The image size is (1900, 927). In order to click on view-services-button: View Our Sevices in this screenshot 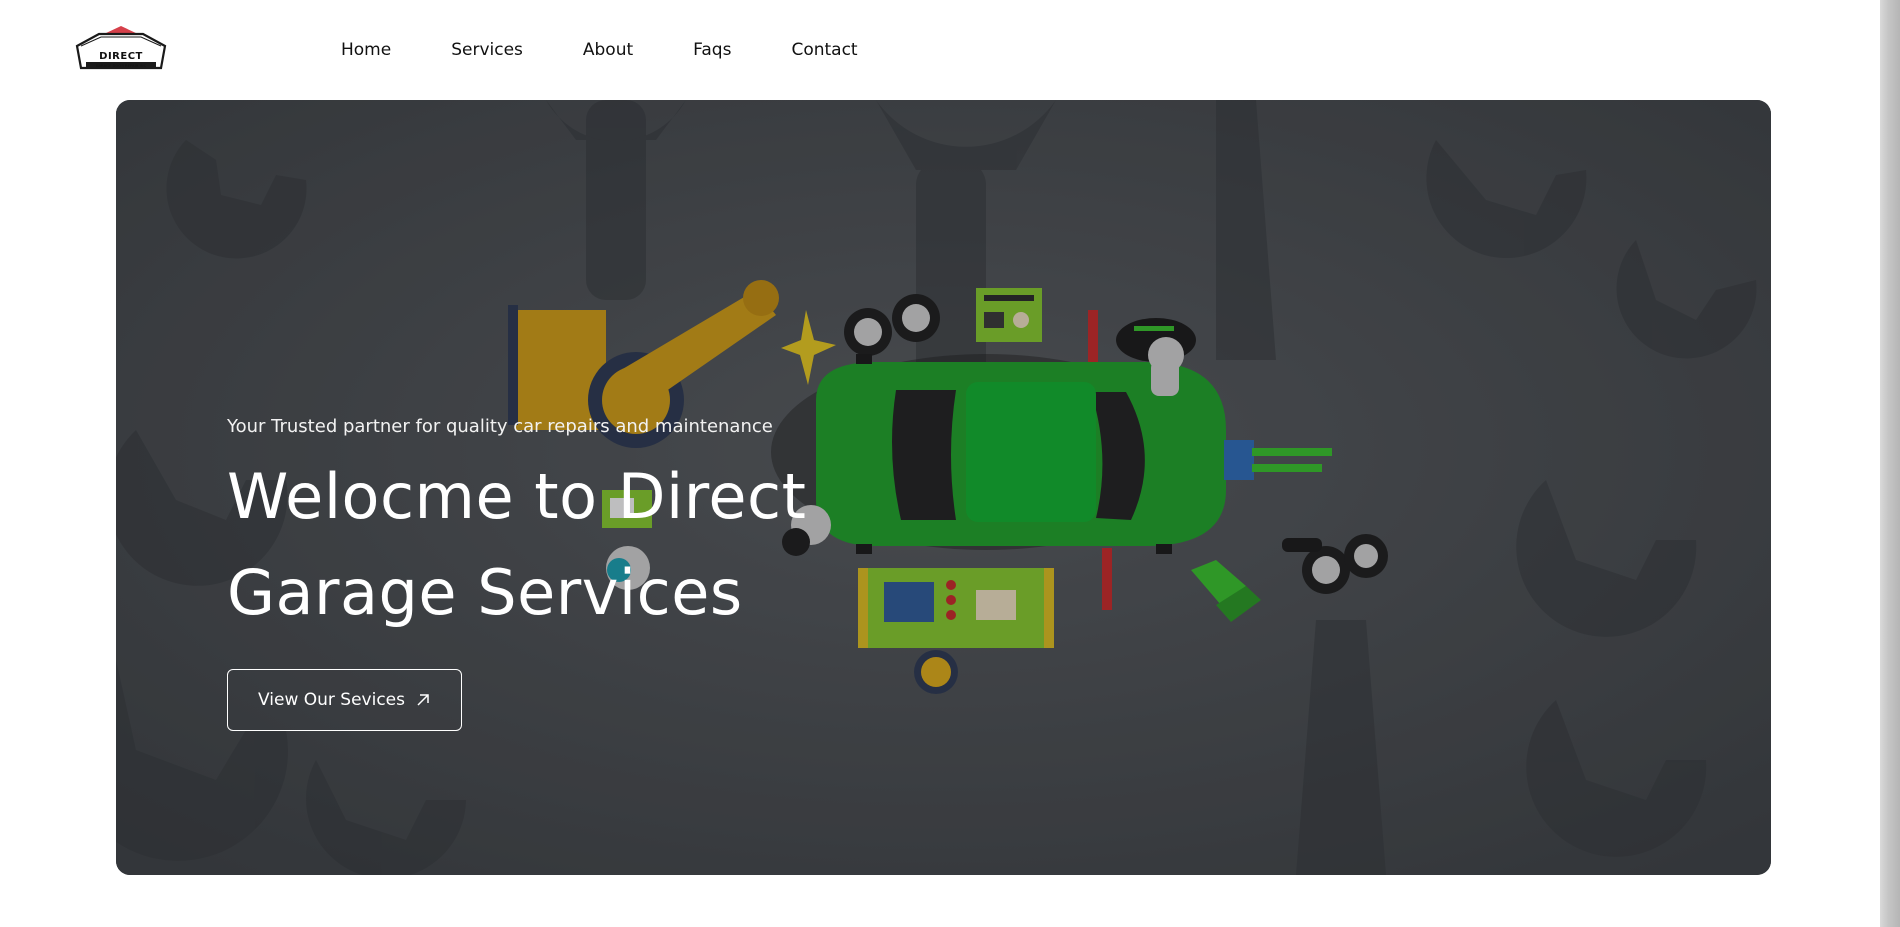, I will do `click(344, 700)`.